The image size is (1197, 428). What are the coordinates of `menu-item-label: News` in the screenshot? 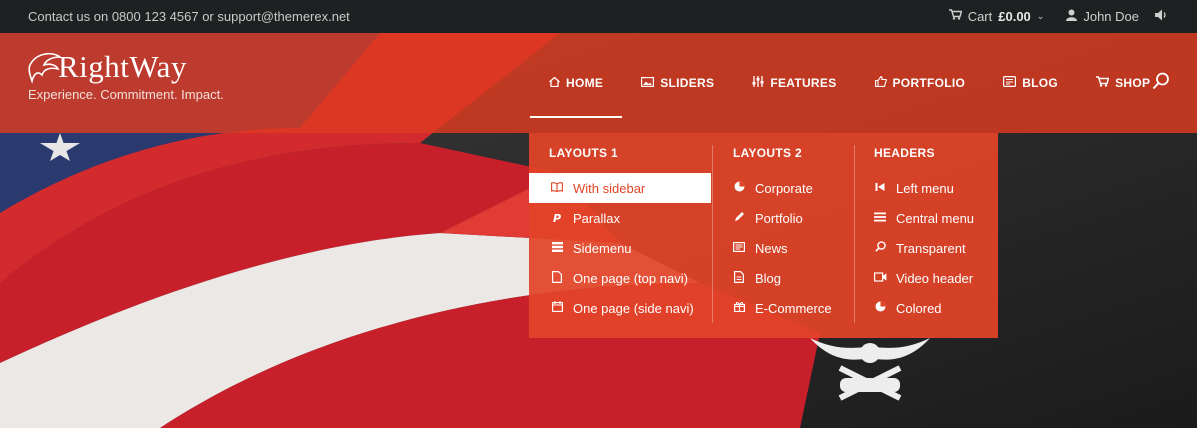 It's located at (771, 248).